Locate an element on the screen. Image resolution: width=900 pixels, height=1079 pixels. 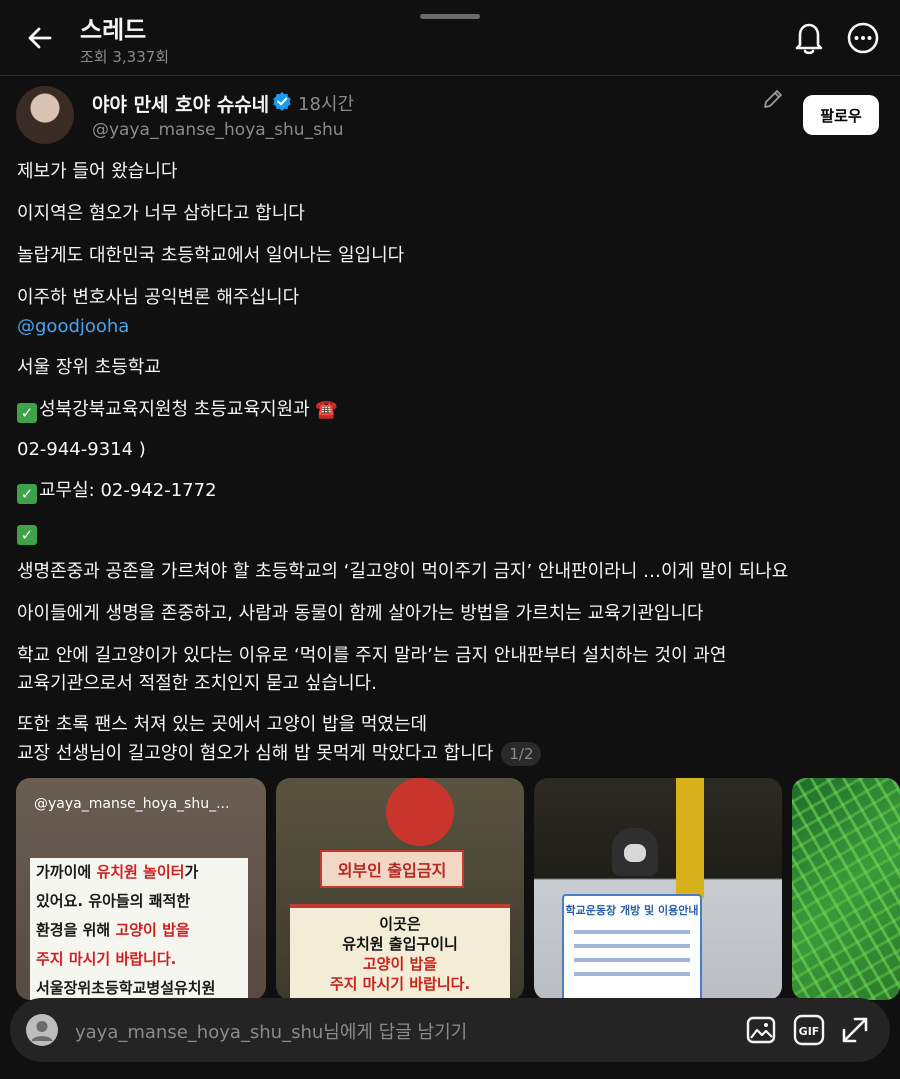
user-icon is located at coordinates (42, 1030).